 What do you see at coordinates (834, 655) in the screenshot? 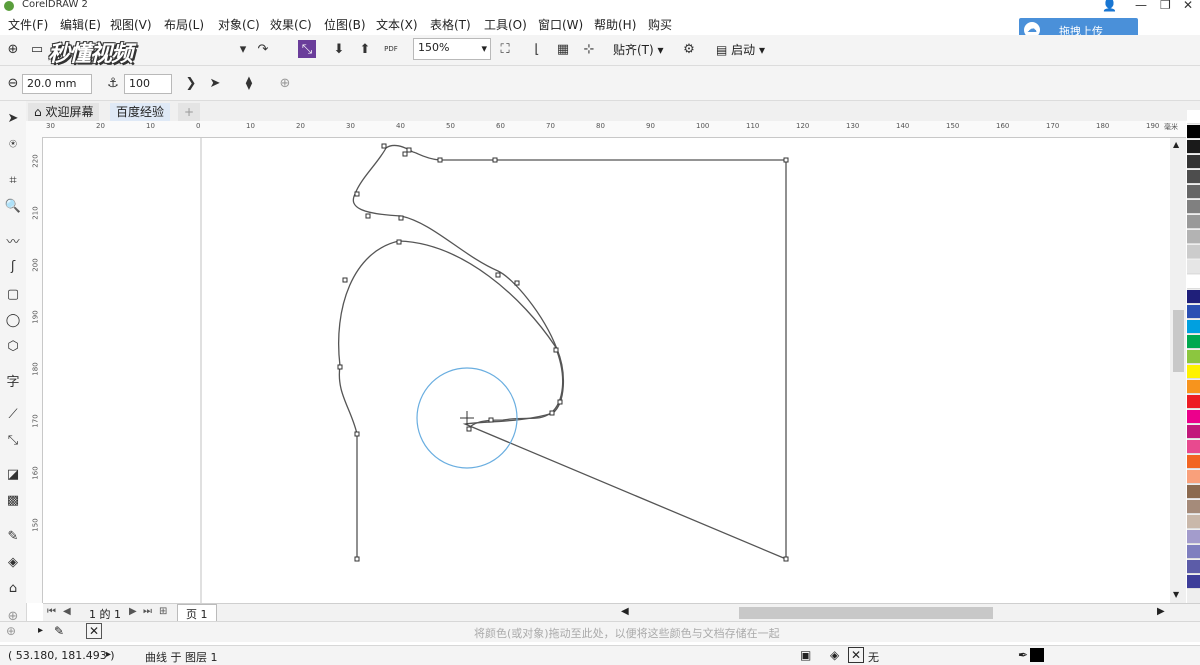
I see `fill-icon: ◈` at bounding box center [834, 655].